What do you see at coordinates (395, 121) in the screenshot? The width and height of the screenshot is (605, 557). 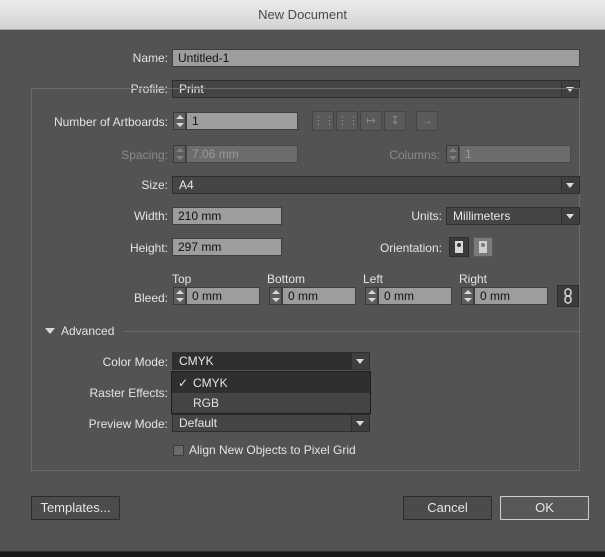 I see `arrange-by-column-icon: ↧` at bounding box center [395, 121].